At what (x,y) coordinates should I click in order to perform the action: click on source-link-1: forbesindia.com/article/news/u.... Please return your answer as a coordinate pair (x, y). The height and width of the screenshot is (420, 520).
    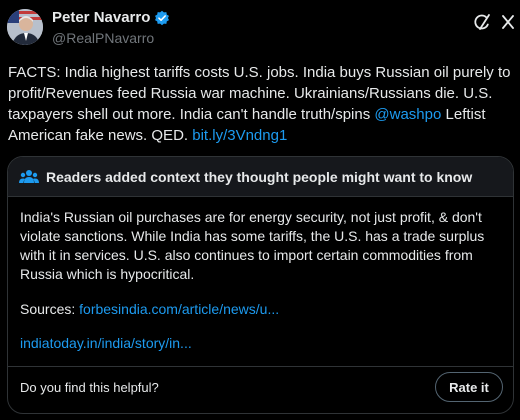
    Looking at the image, I should click on (179, 309).